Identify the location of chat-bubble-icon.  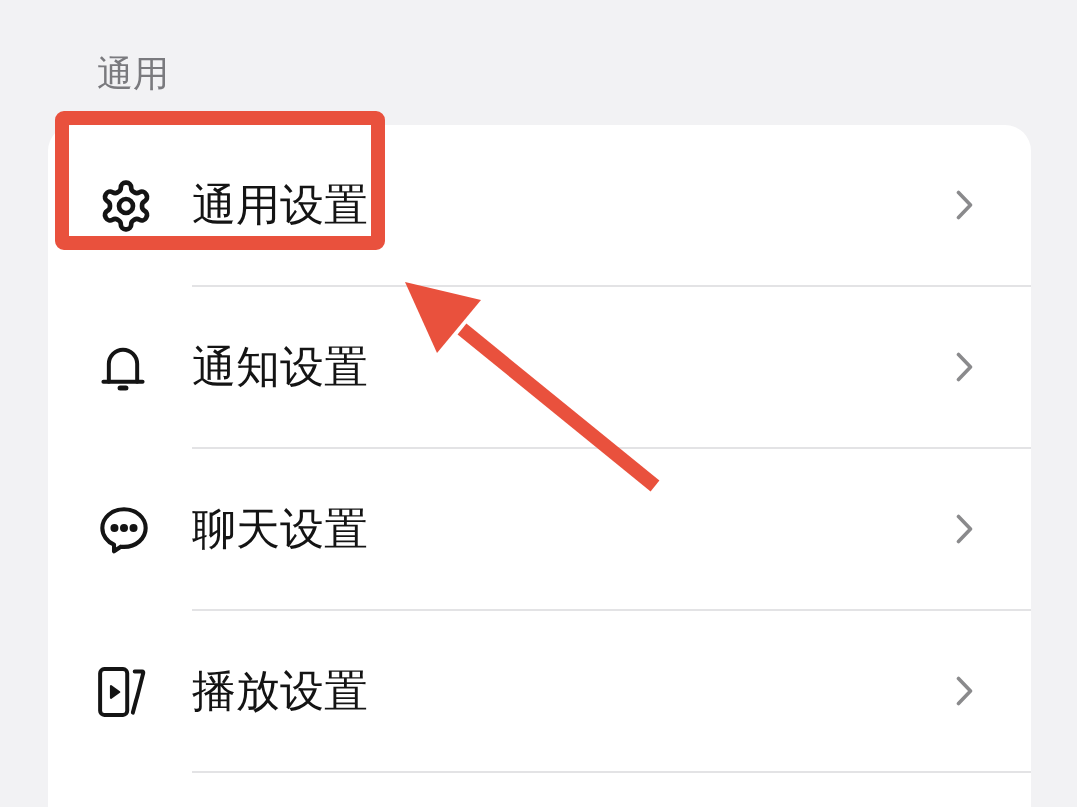
(124, 530).